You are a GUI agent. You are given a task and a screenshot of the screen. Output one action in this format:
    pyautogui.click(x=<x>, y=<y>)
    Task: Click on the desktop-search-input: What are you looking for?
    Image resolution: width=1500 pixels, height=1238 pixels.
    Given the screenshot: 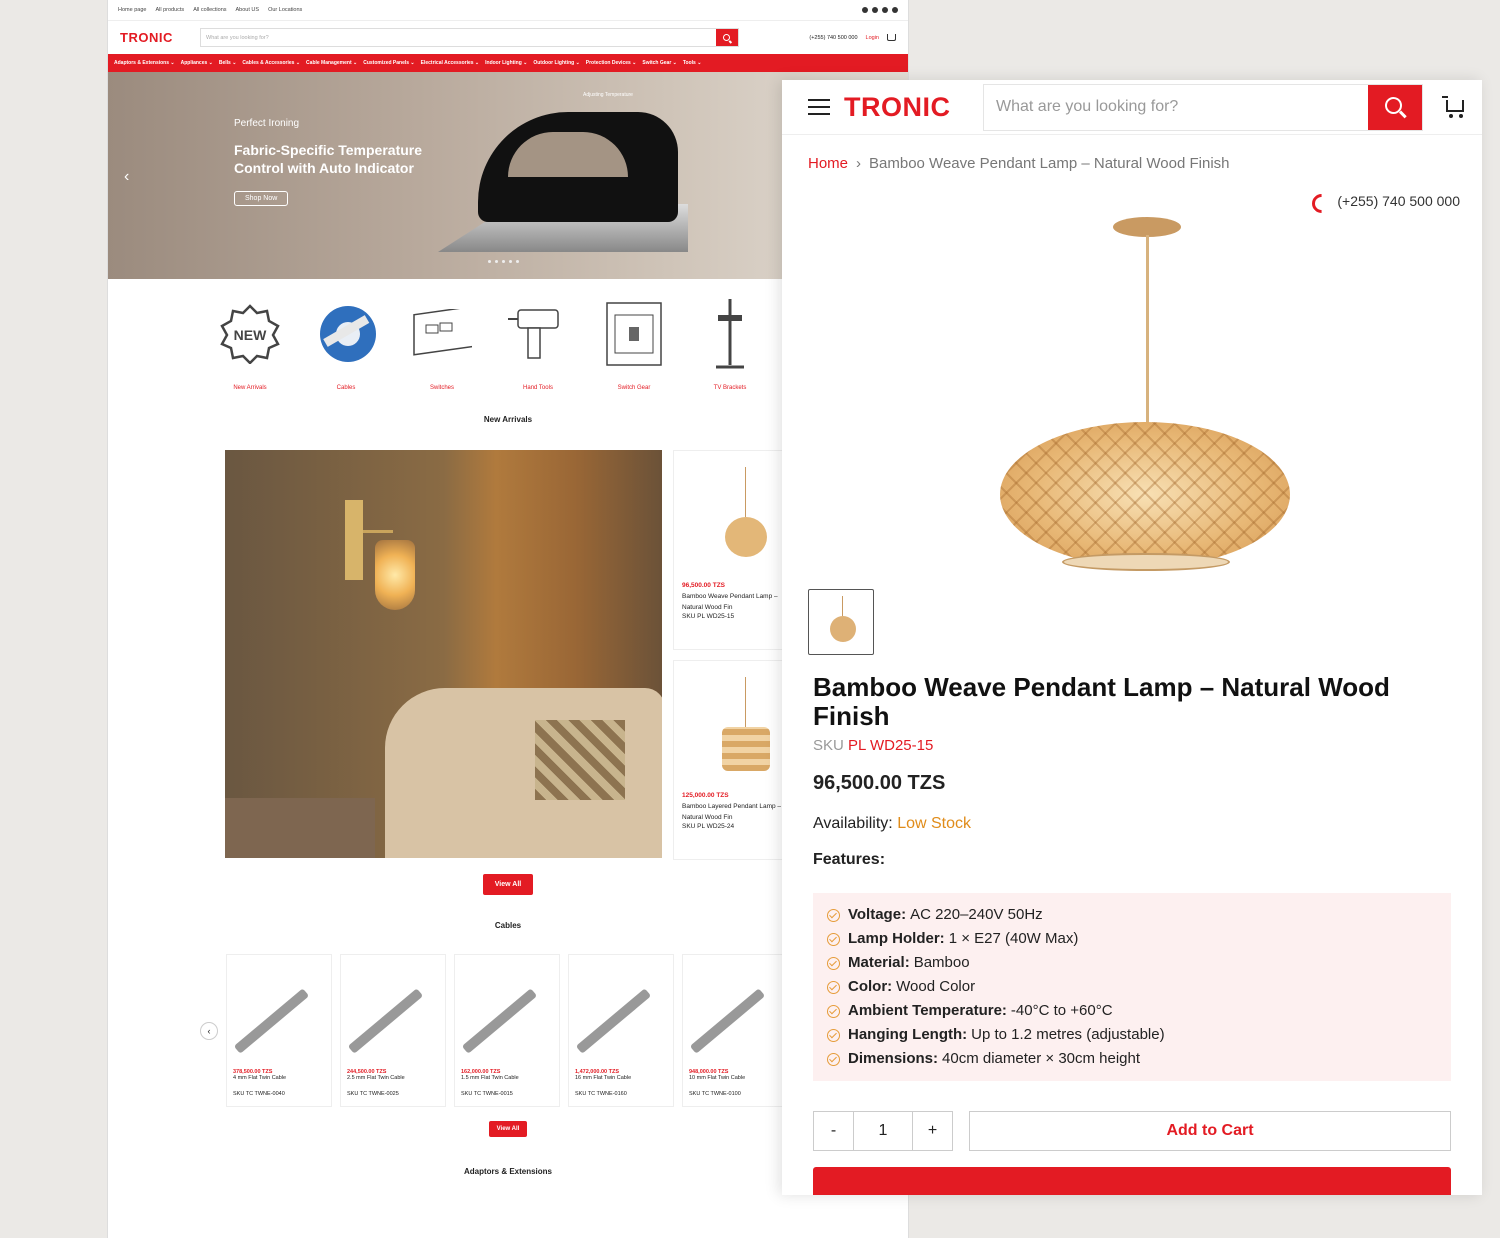 What is the action you would take?
    pyautogui.click(x=458, y=37)
    